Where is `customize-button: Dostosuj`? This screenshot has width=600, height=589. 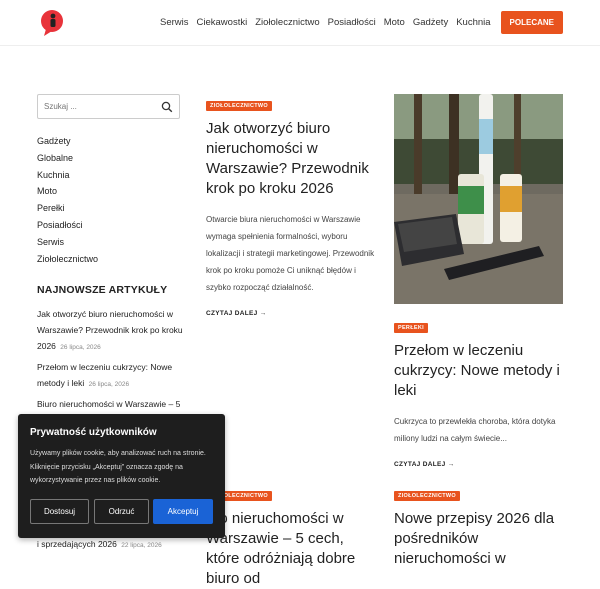
customize-button: Dostosuj is located at coordinates (59, 511).